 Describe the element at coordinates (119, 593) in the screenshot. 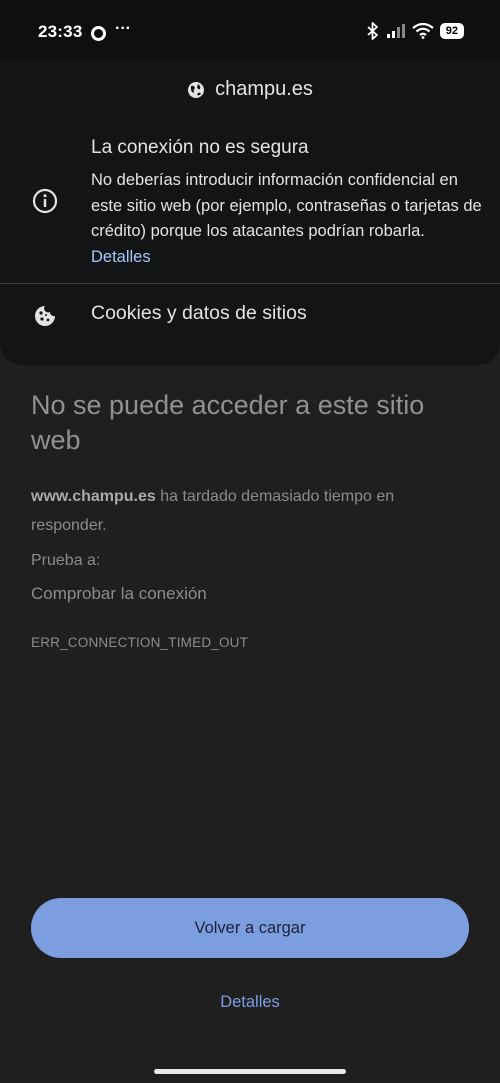

I see `suggestion-item: Comprobar la conexión` at that location.